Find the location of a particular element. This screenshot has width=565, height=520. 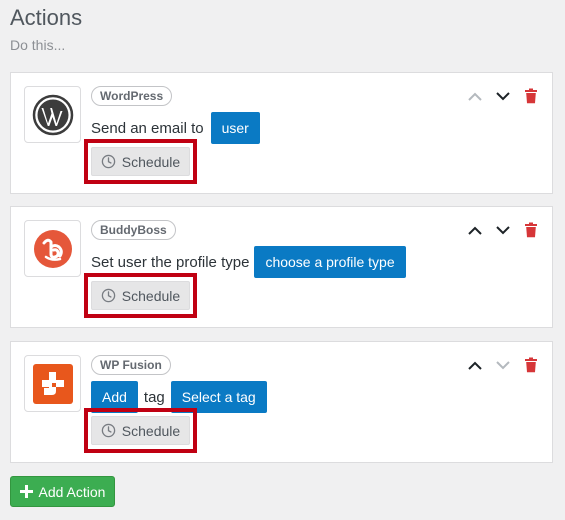

plus-icon is located at coordinates (26, 491).